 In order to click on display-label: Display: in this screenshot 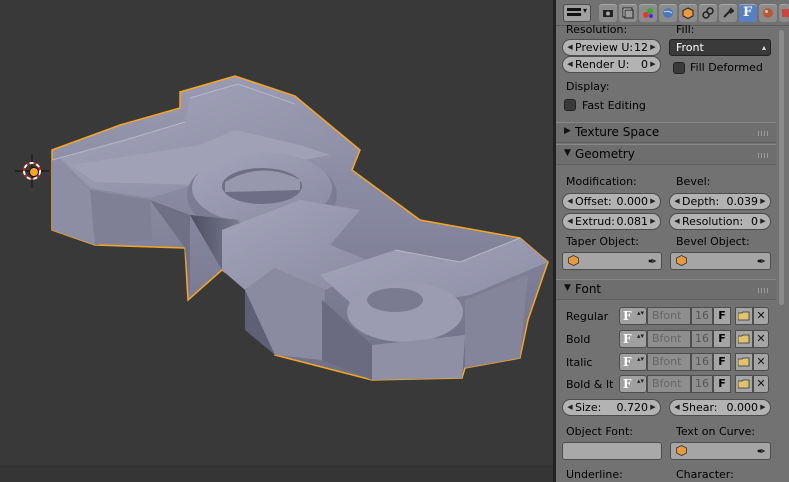, I will do `click(588, 86)`.